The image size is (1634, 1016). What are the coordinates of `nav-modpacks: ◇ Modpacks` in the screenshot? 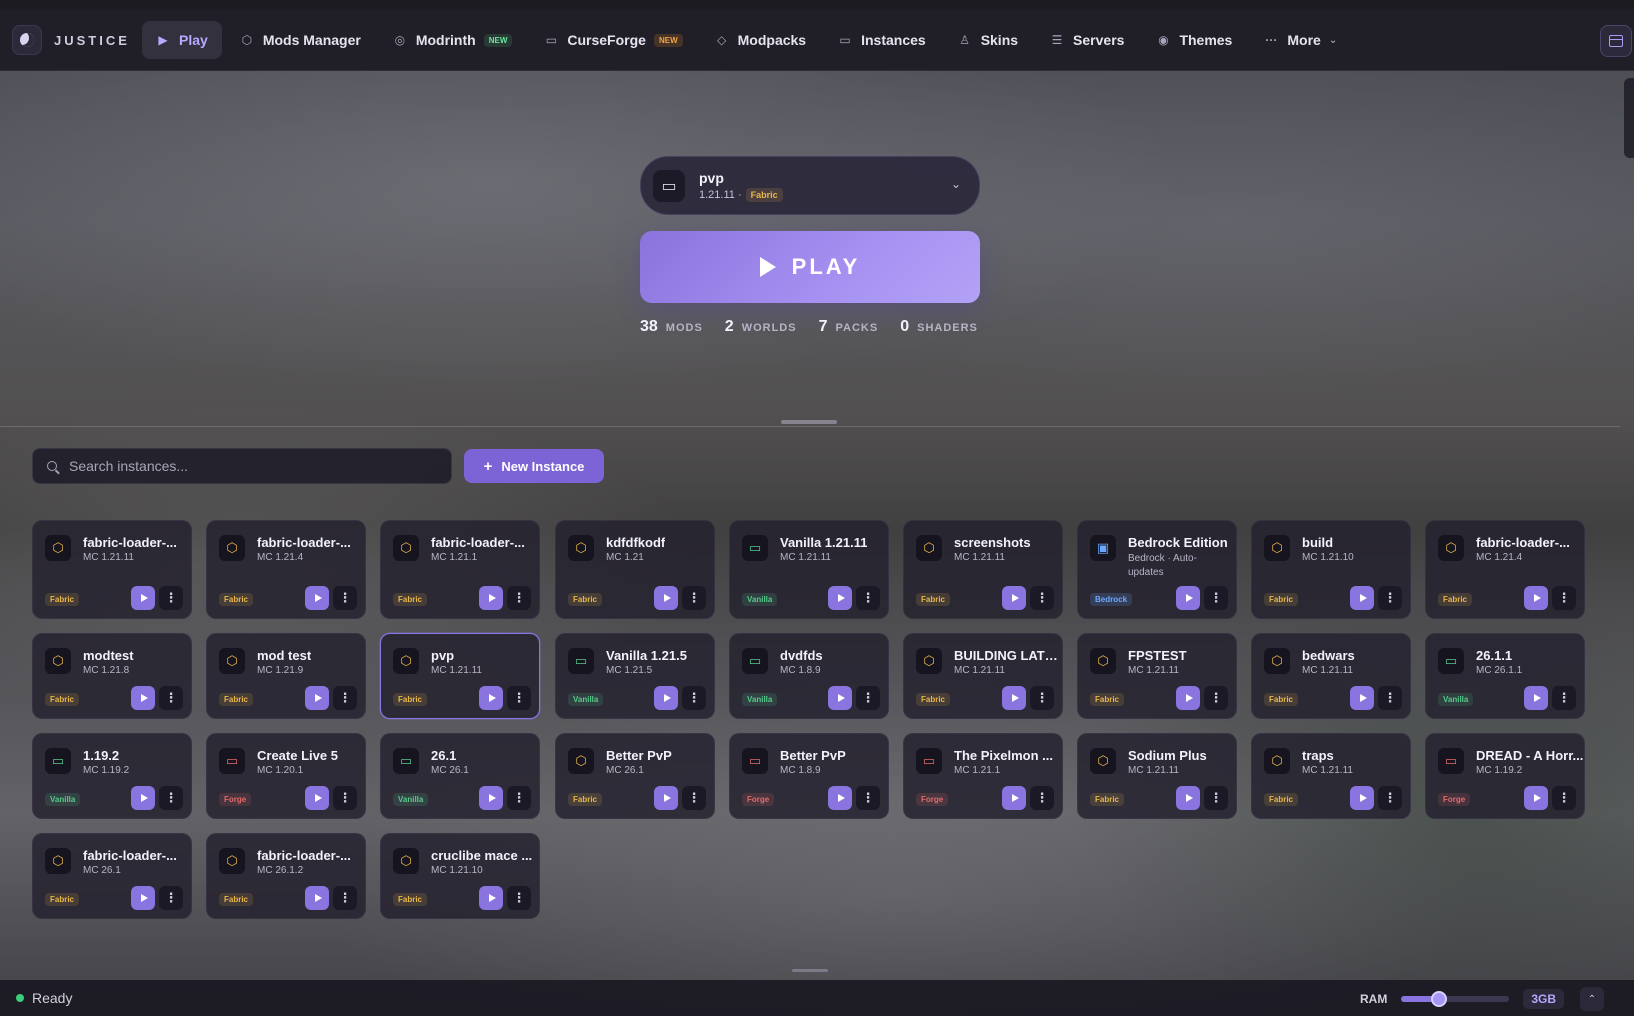 It's located at (760, 40).